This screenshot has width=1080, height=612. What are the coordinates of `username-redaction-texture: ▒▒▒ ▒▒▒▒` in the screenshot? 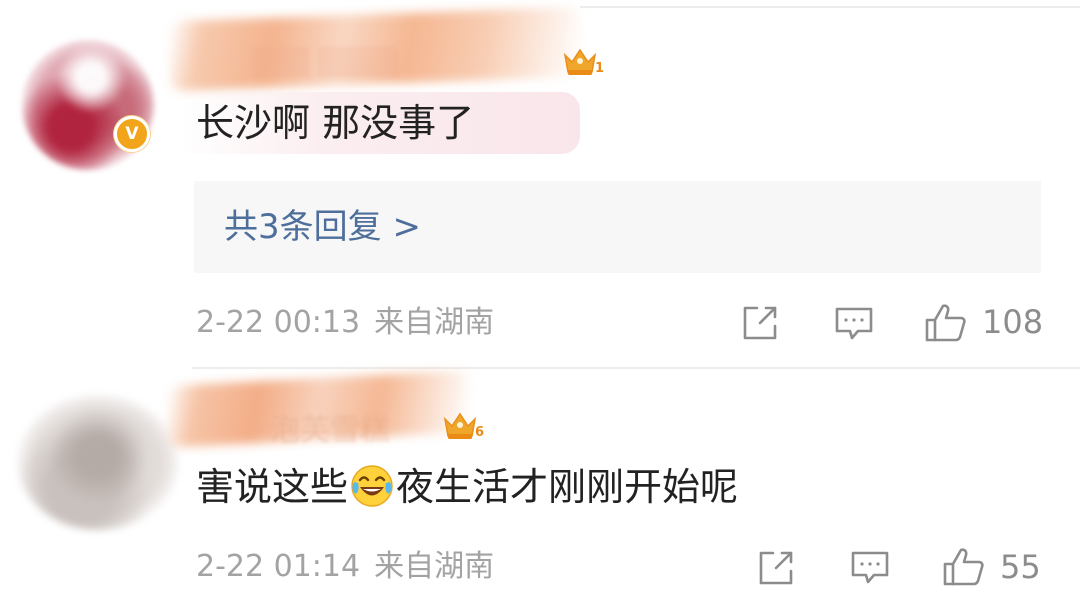 It's located at (324, 63).